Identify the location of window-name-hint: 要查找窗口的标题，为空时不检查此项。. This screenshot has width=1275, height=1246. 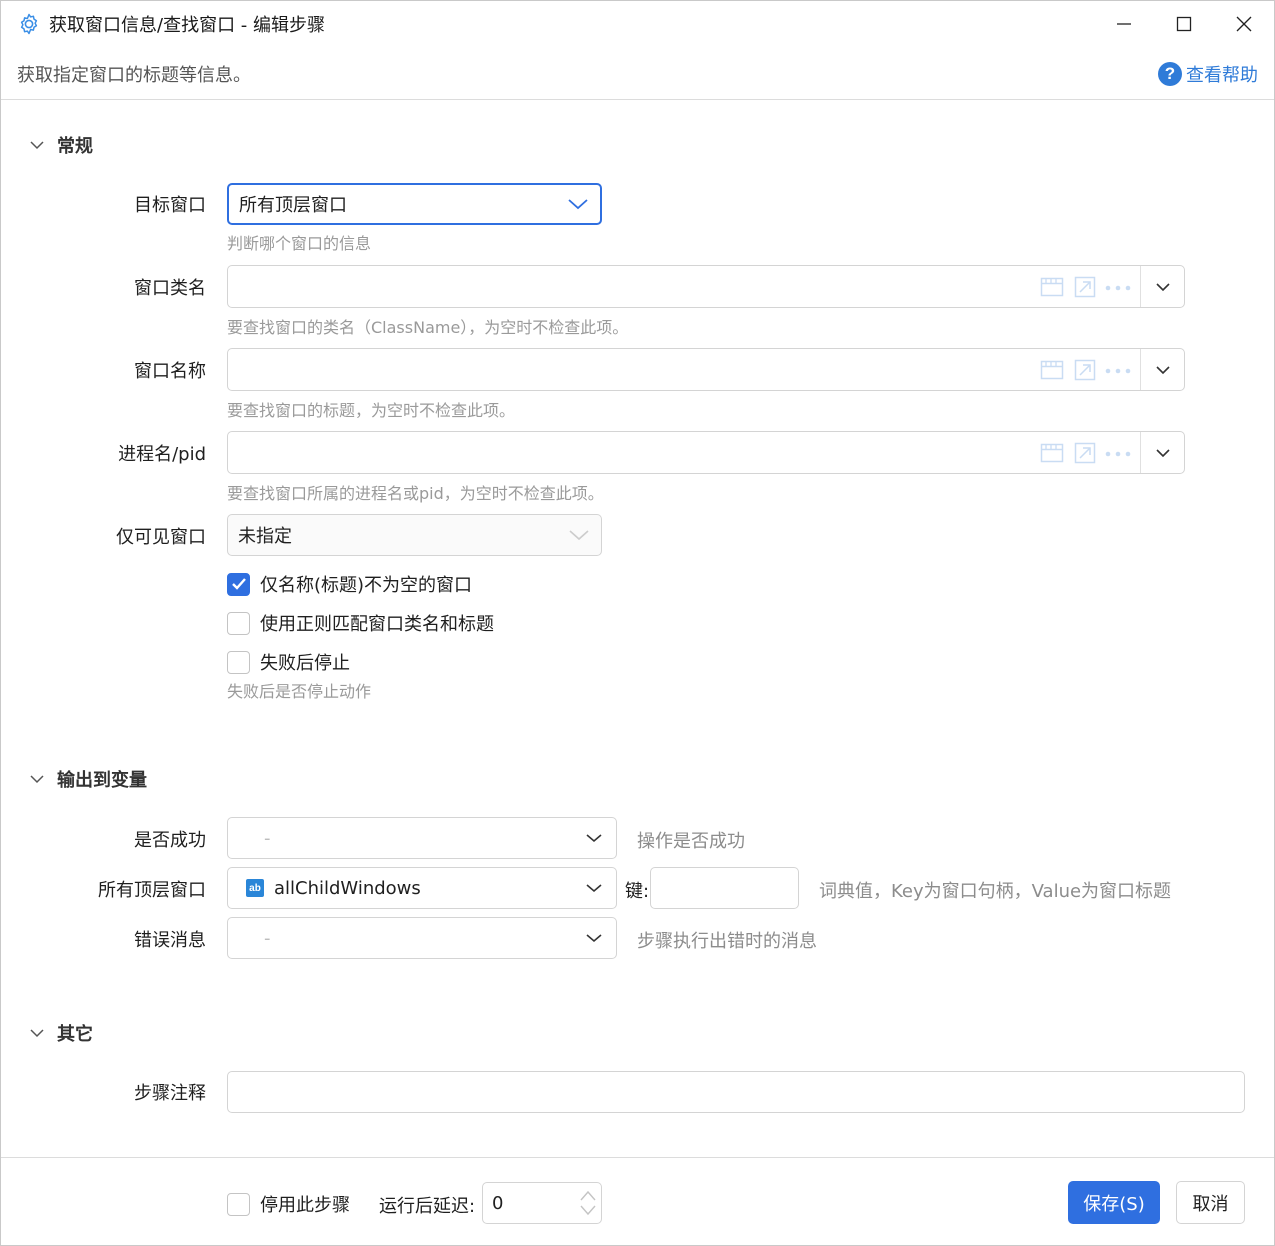
(371, 410).